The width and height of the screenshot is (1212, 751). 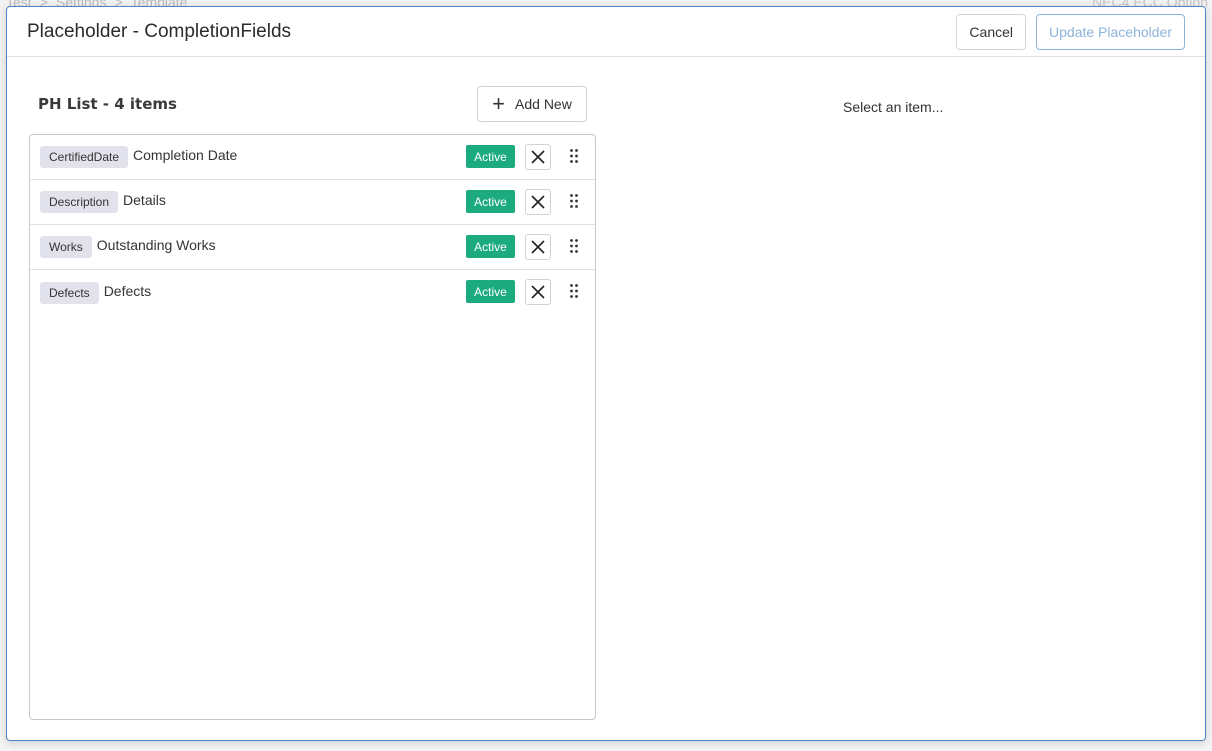 What do you see at coordinates (543, 104) in the screenshot?
I see `add-new-label: Add New` at bounding box center [543, 104].